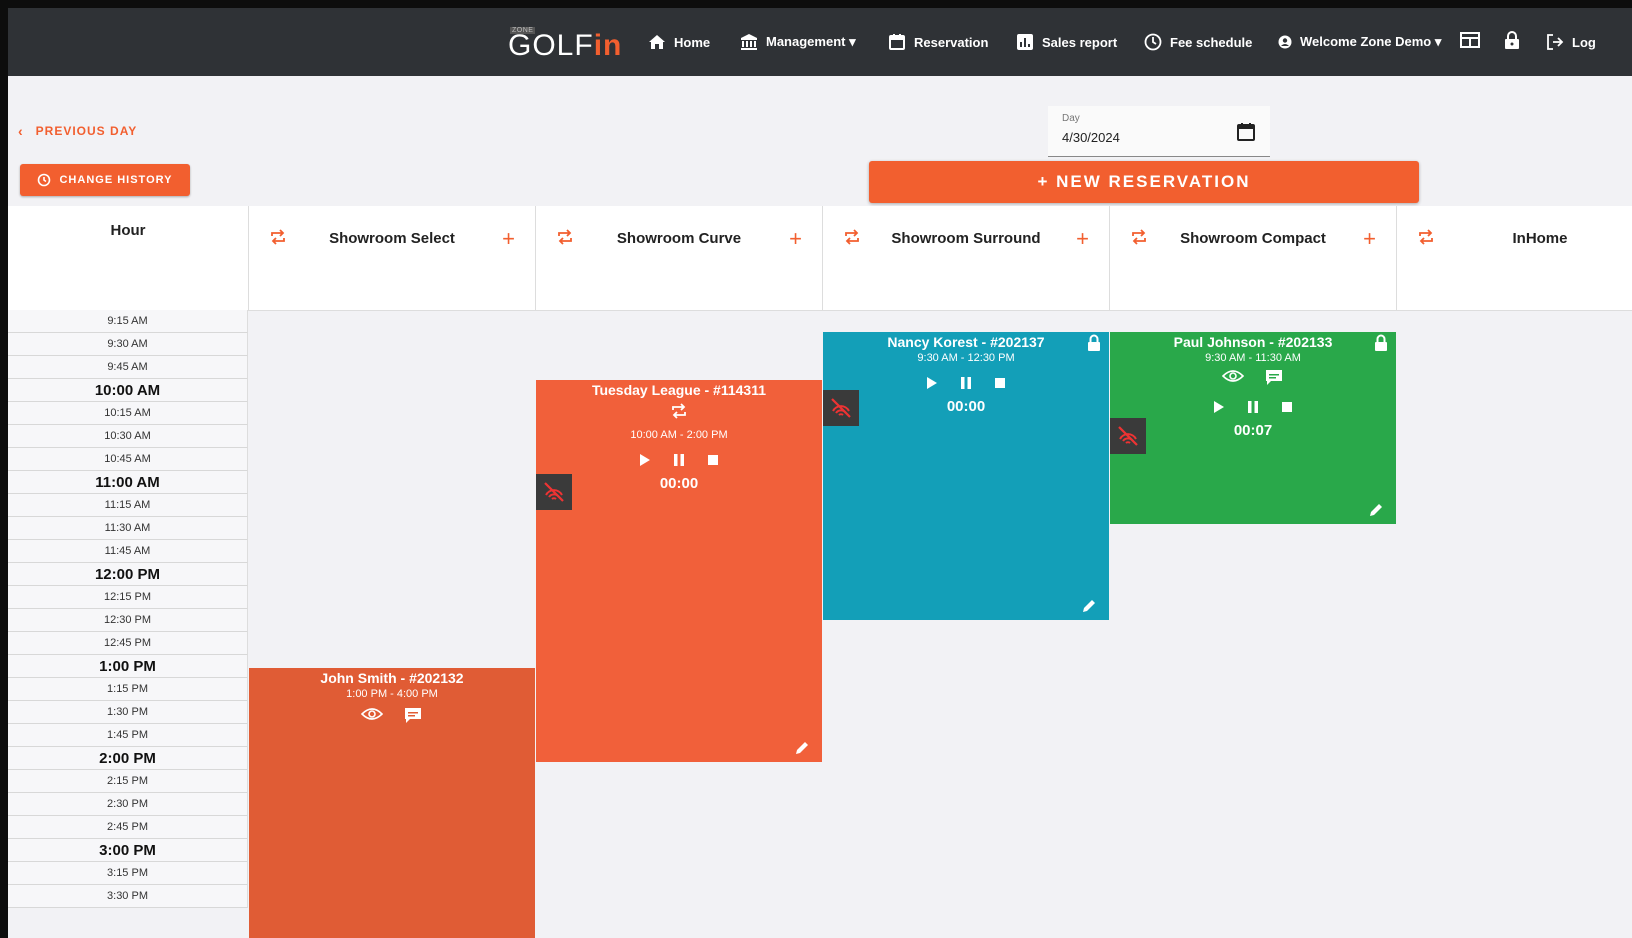  What do you see at coordinates (1153, 42) in the screenshot?
I see `clock-icon` at bounding box center [1153, 42].